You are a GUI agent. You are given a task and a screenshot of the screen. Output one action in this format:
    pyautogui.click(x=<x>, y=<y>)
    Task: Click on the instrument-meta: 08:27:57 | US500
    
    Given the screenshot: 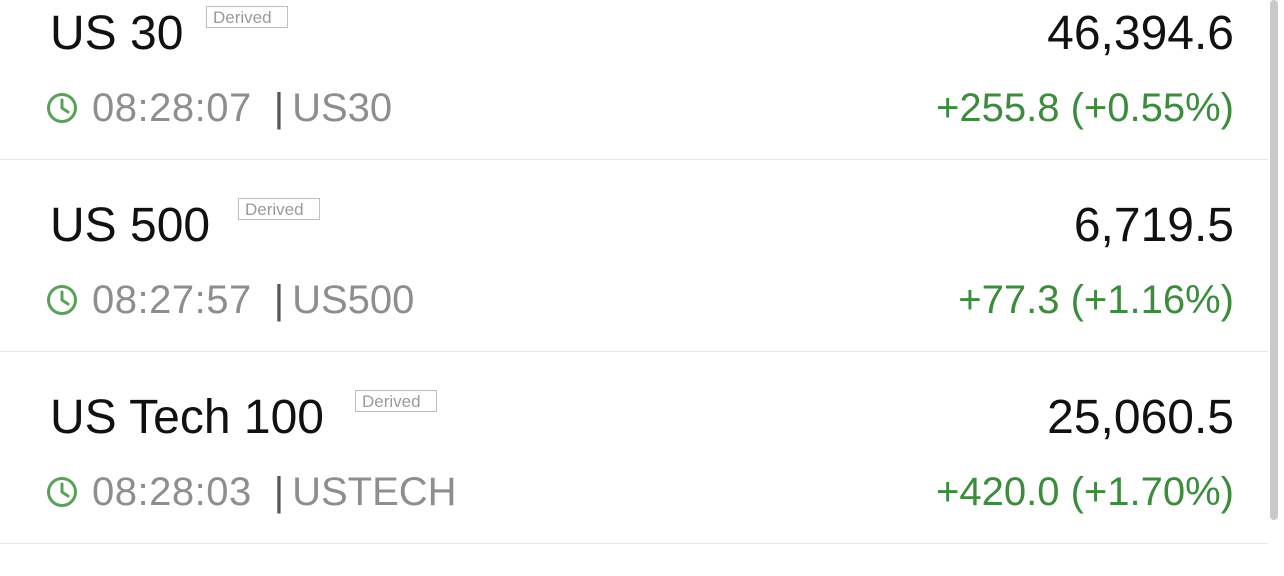 What is the action you would take?
    pyautogui.click(x=230, y=300)
    